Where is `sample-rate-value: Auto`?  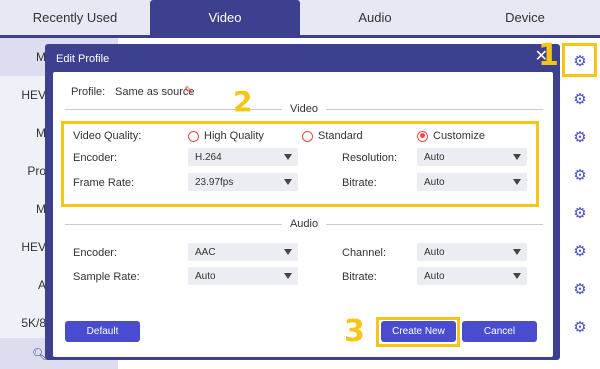 sample-rate-value: Auto is located at coordinates (205, 276).